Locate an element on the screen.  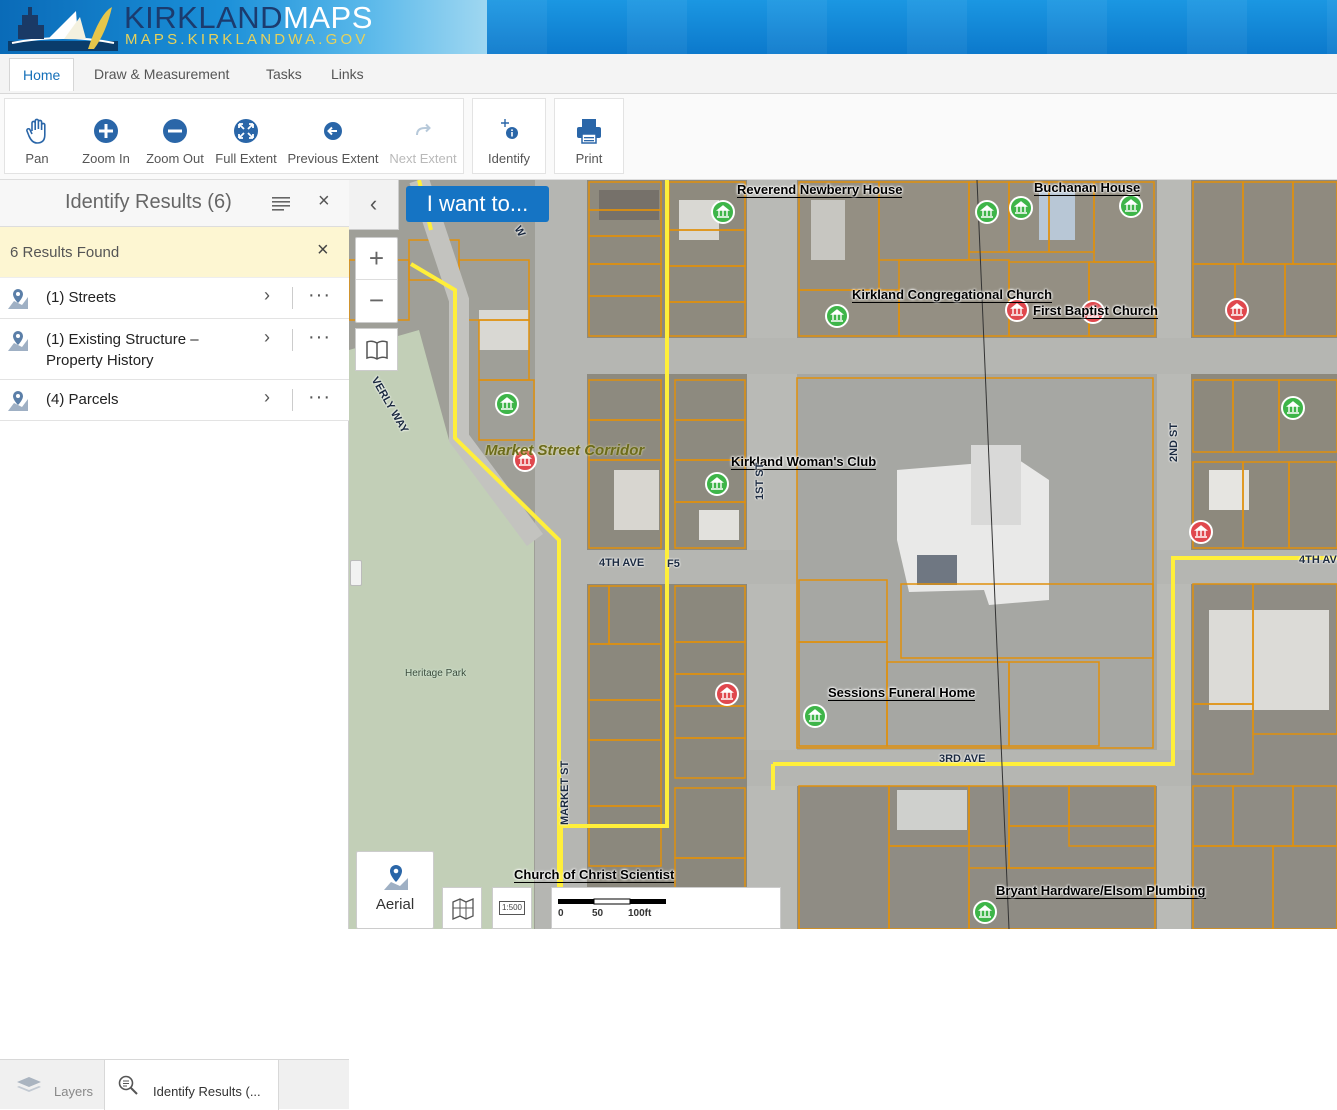
full-extent-button: Full Extent is located at coordinates (246, 137).